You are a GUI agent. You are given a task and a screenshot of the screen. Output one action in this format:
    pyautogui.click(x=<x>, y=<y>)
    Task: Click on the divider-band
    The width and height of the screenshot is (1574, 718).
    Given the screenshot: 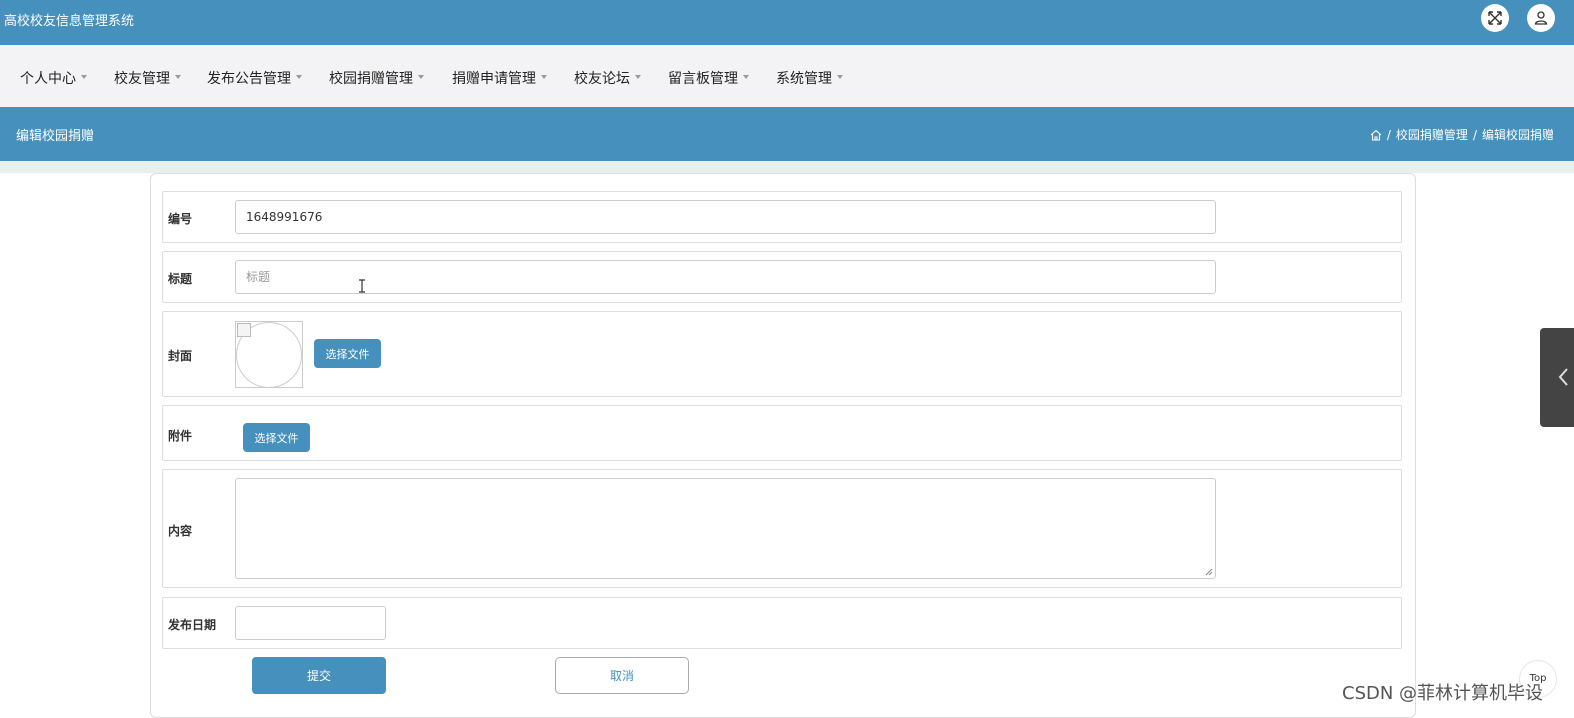 What is the action you would take?
    pyautogui.click(x=787, y=167)
    